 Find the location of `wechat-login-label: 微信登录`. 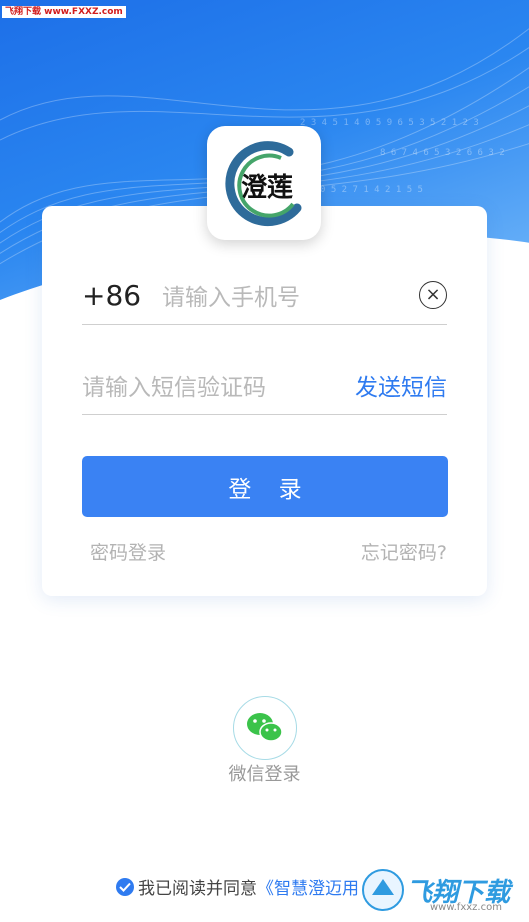

wechat-login-label: 微信登录 is located at coordinates (264, 774).